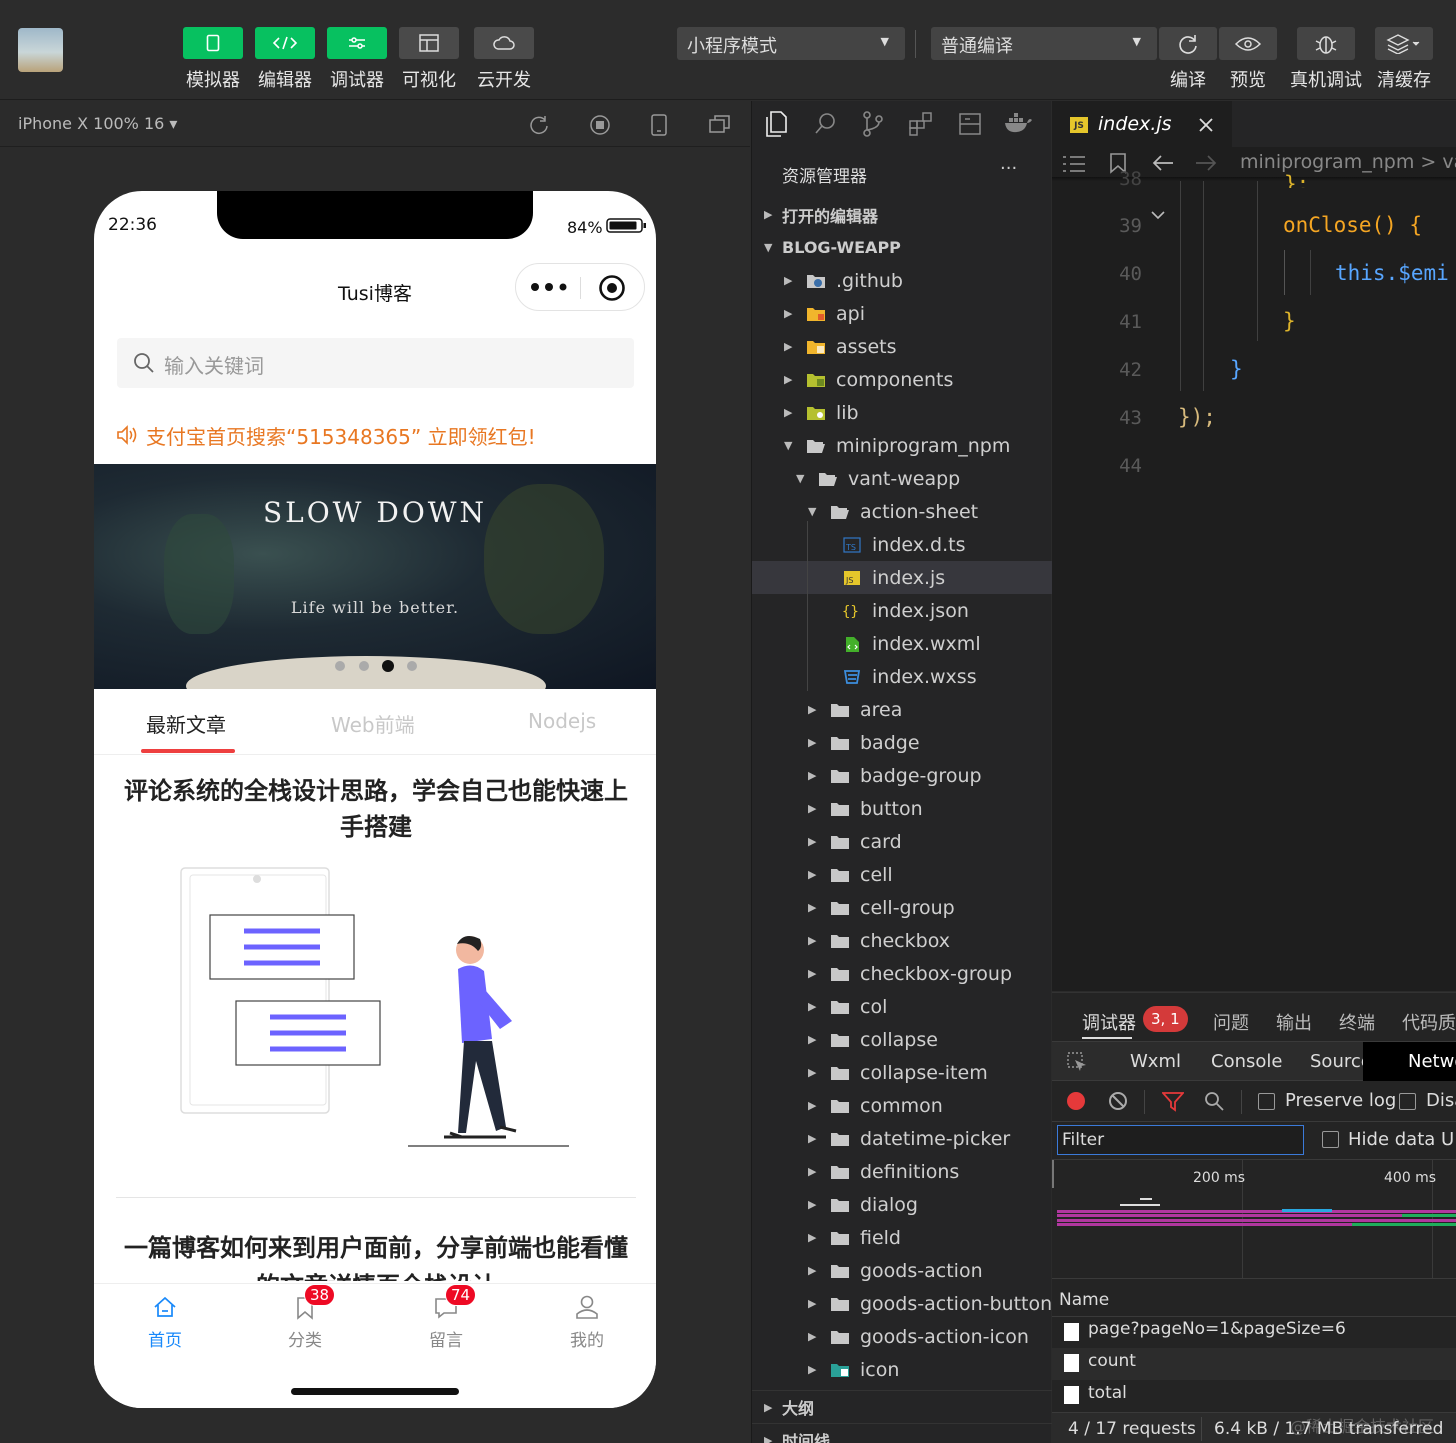 The width and height of the screenshot is (1456, 1443). I want to click on project-section: ▼ BLOG-WEAPP, so click(902, 247).